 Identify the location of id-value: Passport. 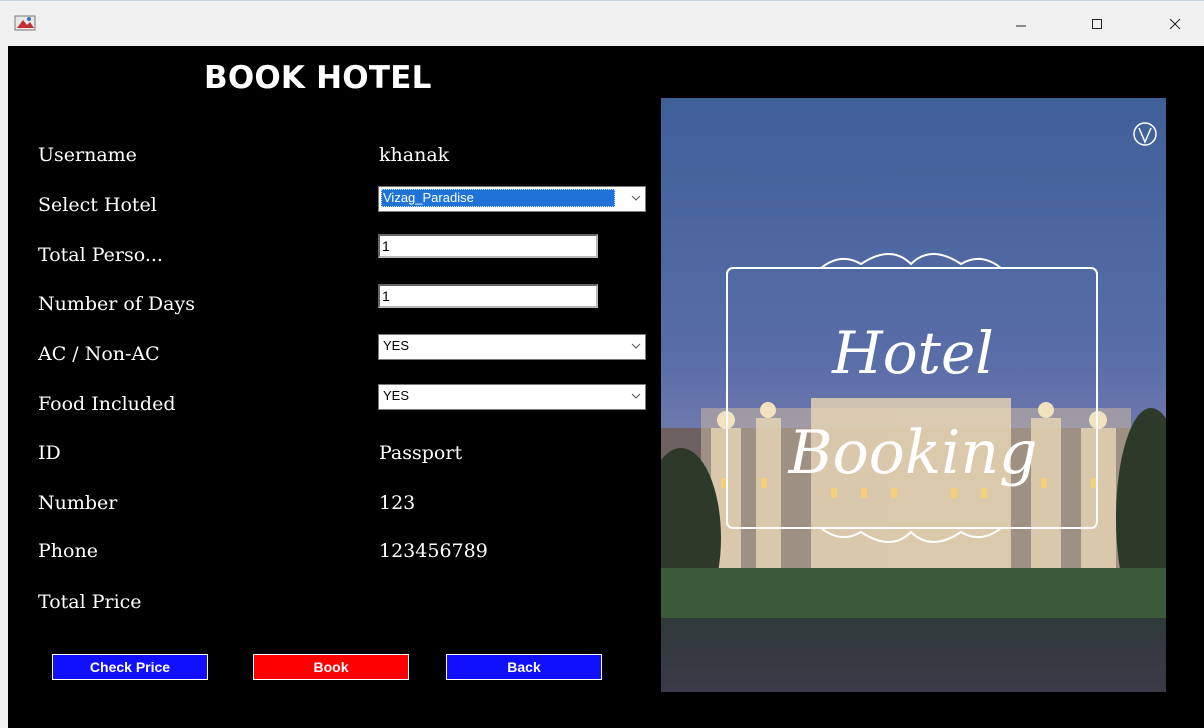
(421, 453).